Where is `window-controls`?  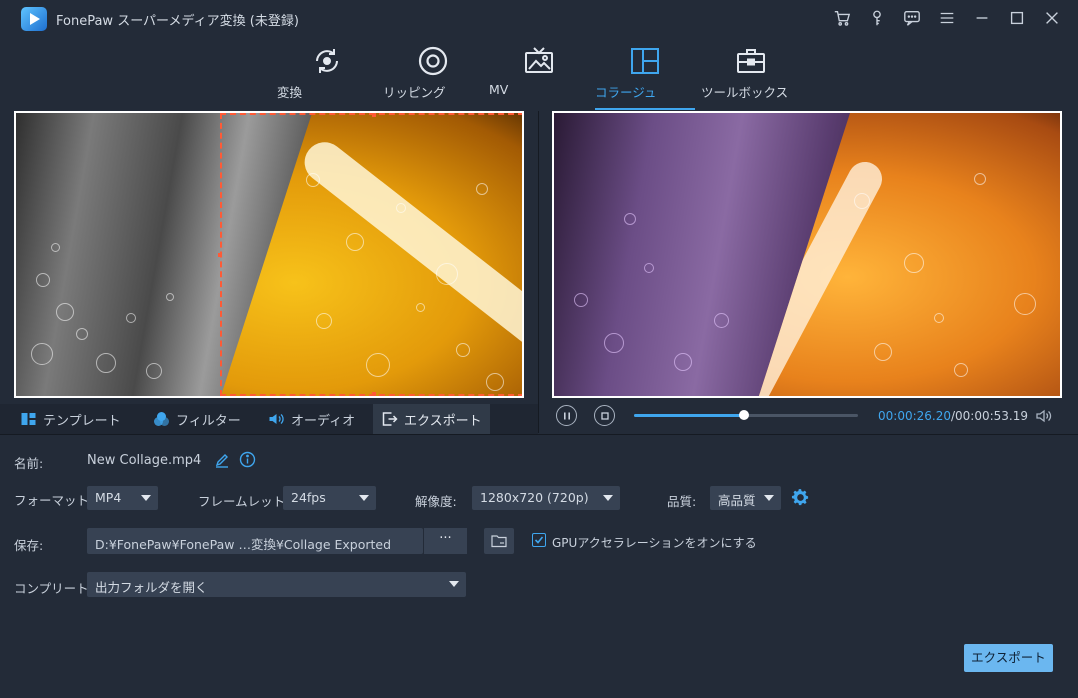
window-controls is located at coordinates (946, 18).